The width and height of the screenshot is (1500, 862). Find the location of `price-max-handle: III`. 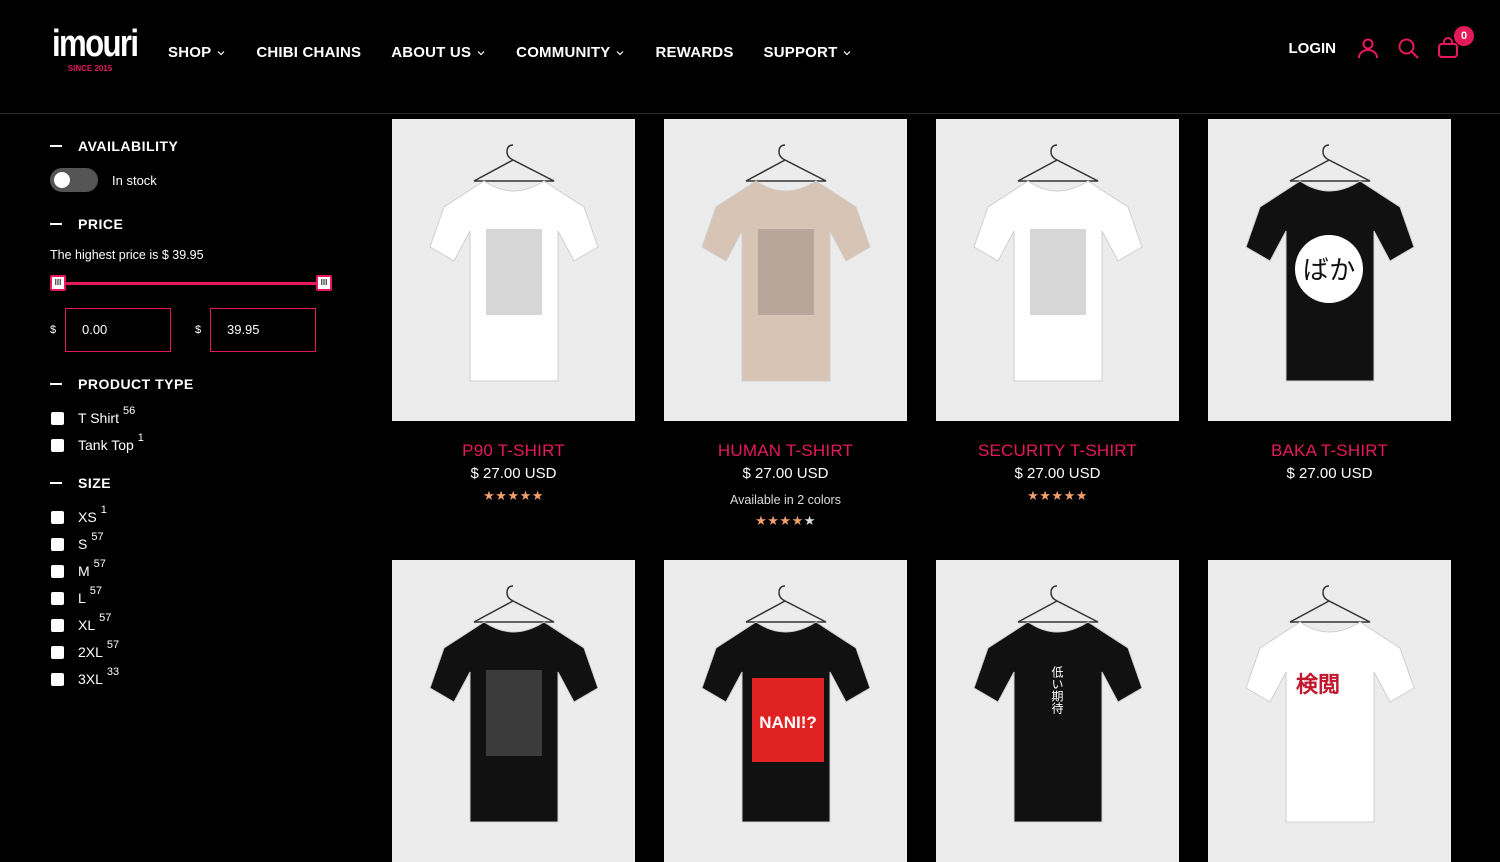

price-max-handle: III is located at coordinates (324, 283).